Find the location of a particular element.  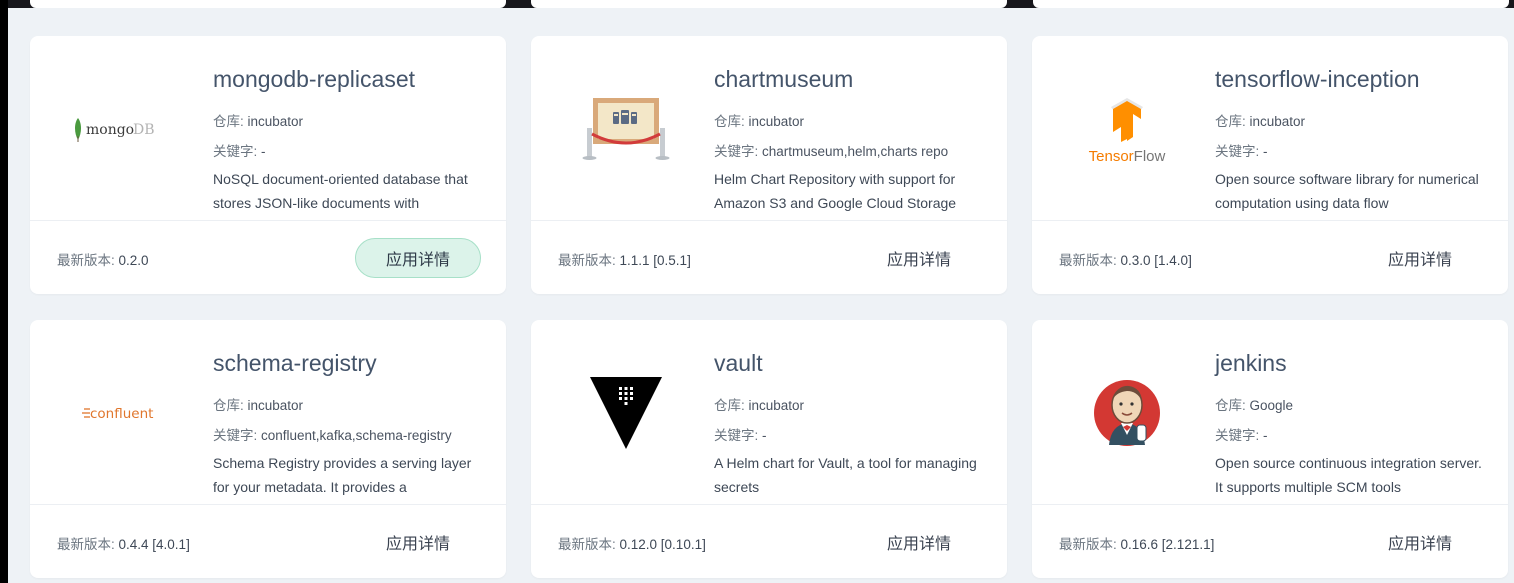

keywords-value: chartmuseum,helm,charts repo is located at coordinates (855, 151).